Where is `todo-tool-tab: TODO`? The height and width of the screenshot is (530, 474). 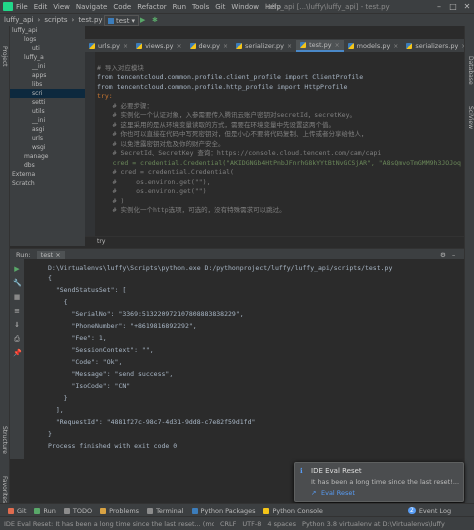
todo-tool-tab: TODO is located at coordinates (78, 510).